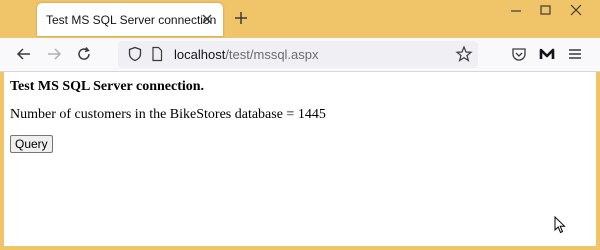 The image size is (600, 250). Describe the element at coordinates (575, 54) in the screenshot. I see `hamburger-menu-icon` at that location.